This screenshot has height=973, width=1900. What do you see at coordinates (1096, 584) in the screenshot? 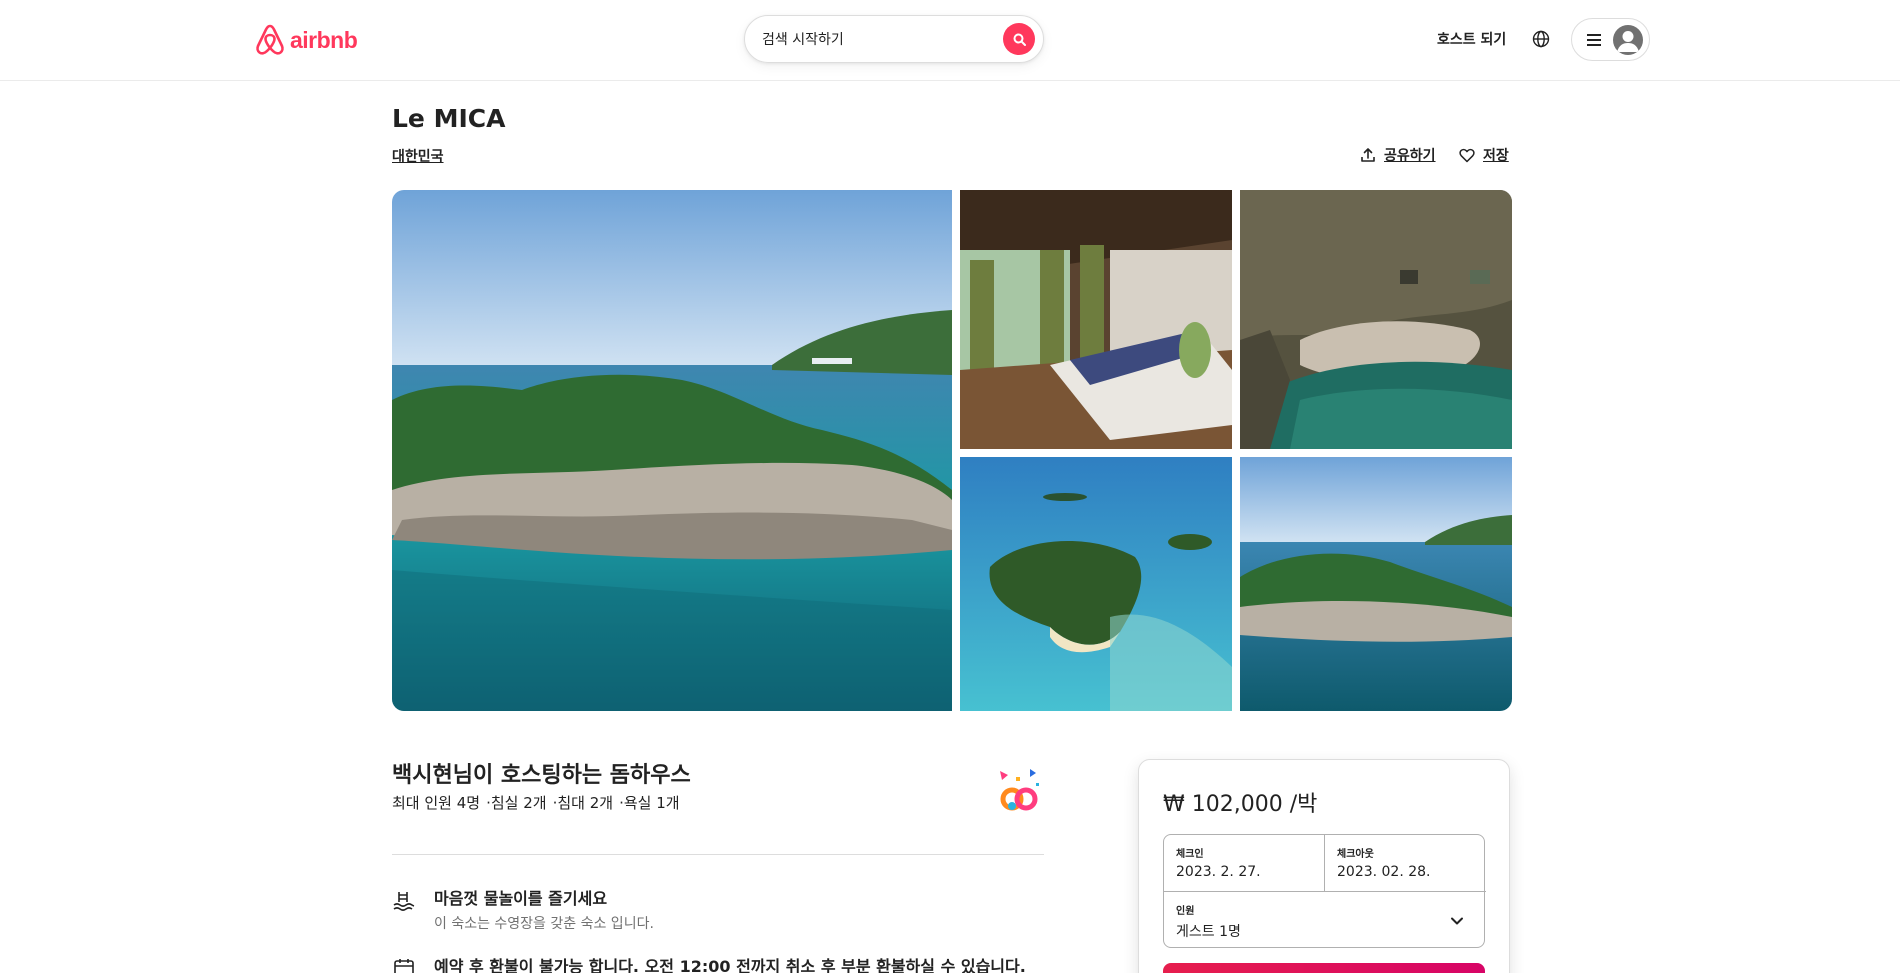
I see `listing-photo-aerial` at bounding box center [1096, 584].